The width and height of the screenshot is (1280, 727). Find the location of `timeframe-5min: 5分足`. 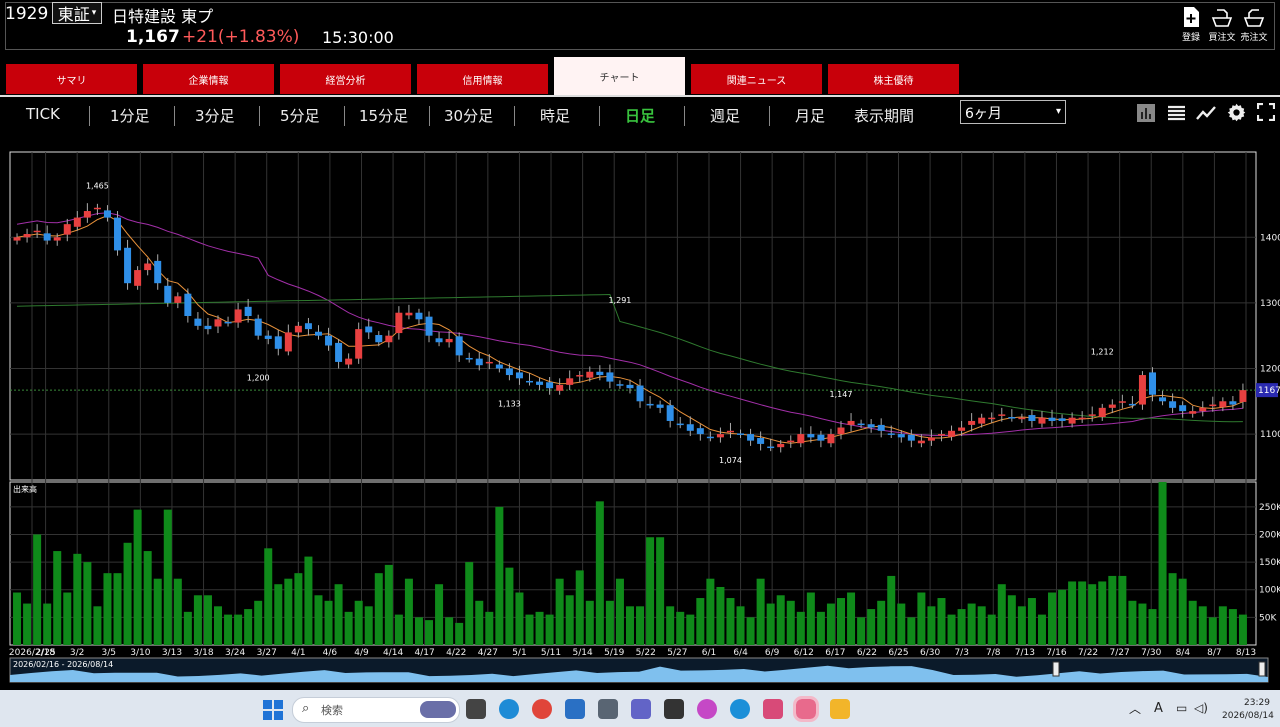

timeframe-5min: 5分足 is located at coordinates (300, 115).